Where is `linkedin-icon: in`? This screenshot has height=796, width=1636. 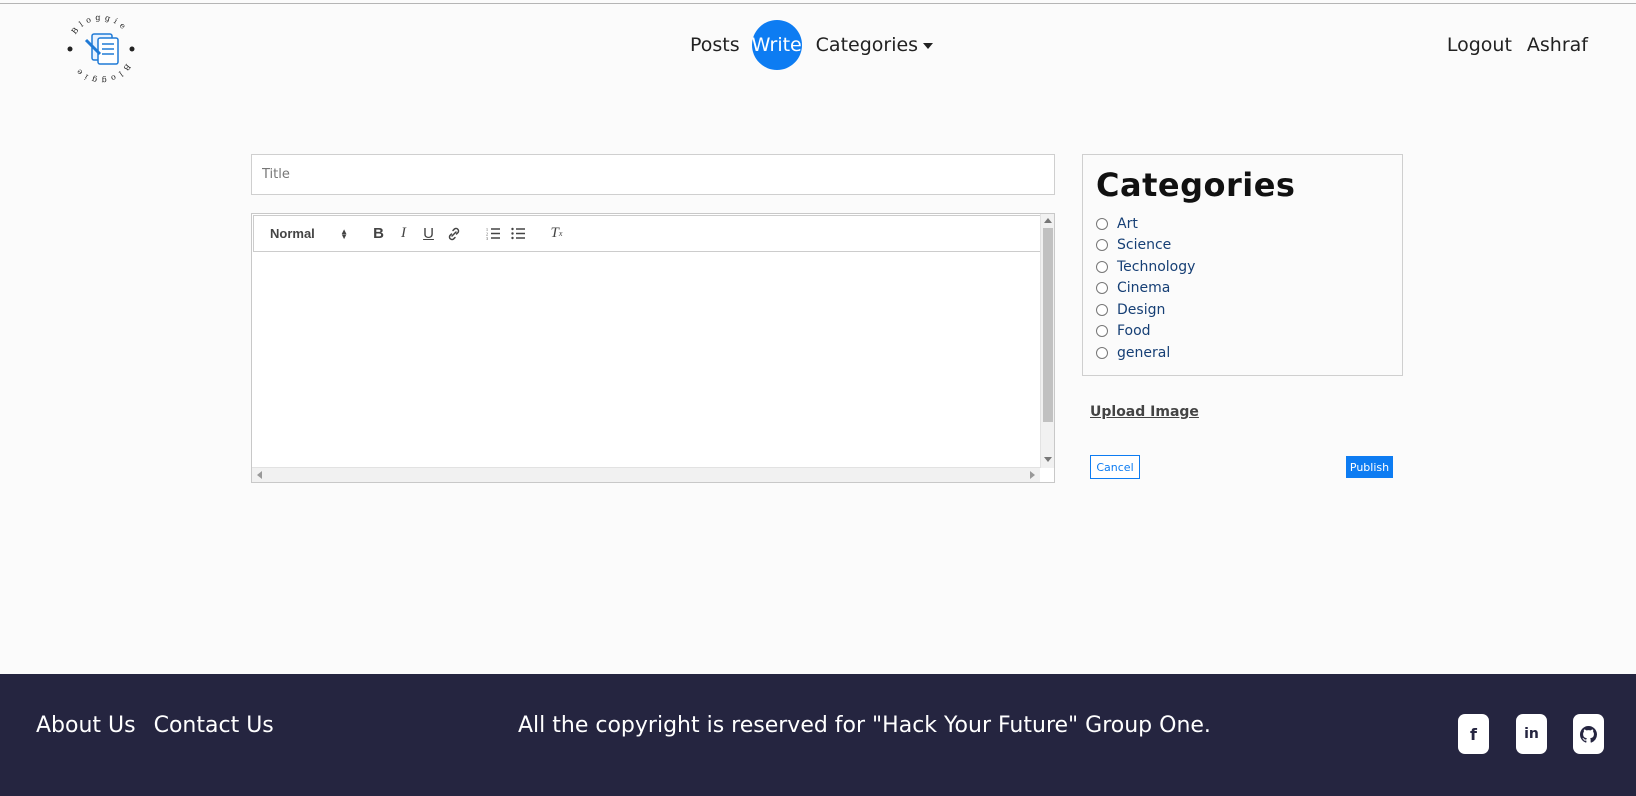 linkedin-icon: in is located at coordinates (1531, 734).